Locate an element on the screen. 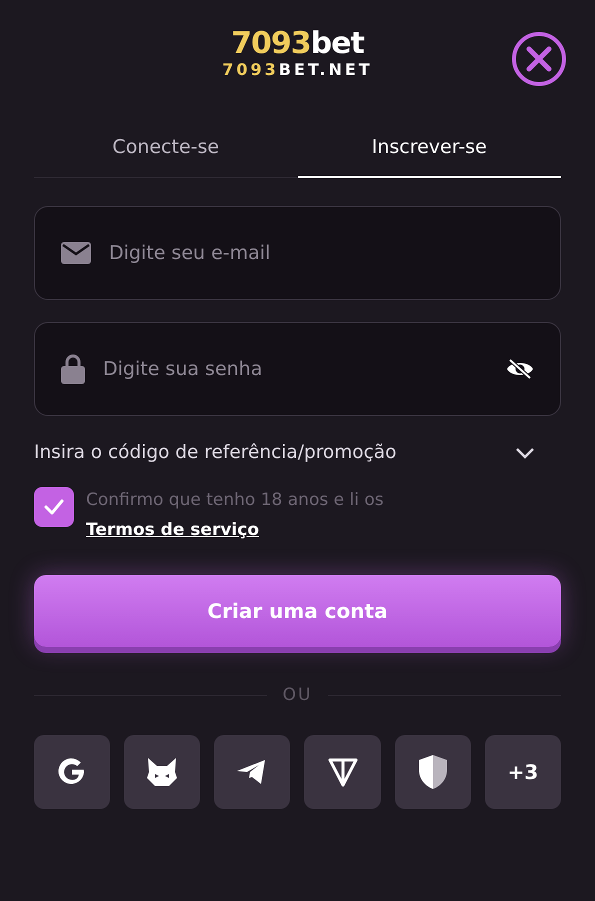 This screenshot has width=595, height=901. eye-off-icon is located at coordinates (520, 369).